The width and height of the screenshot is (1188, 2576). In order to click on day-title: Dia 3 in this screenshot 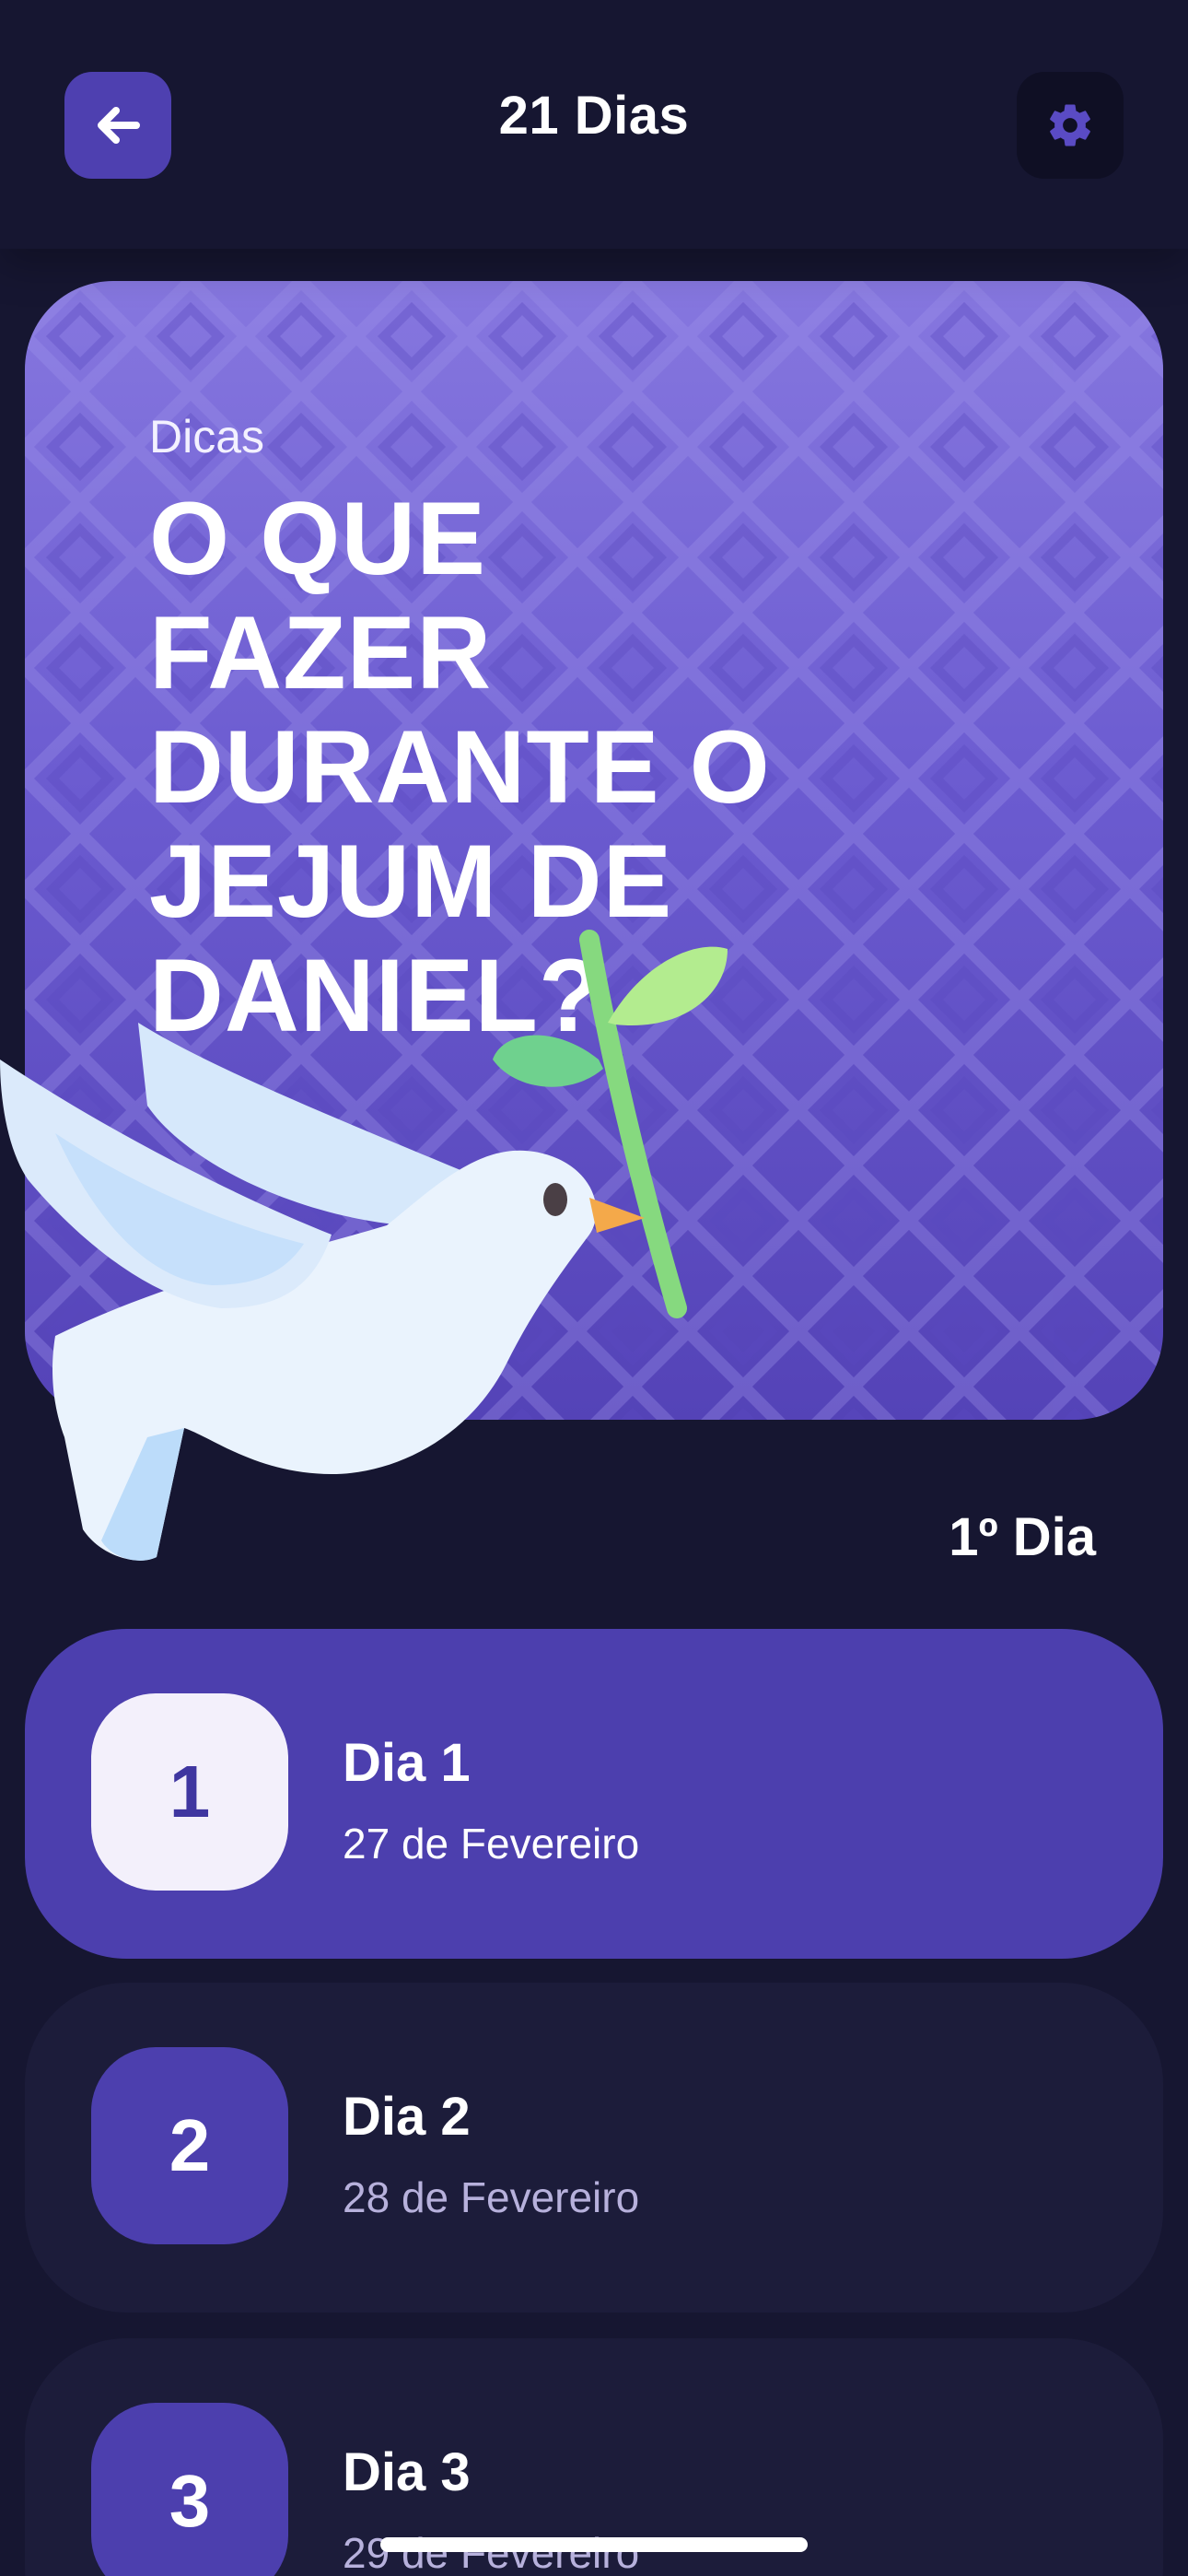, I will do `click(407, 2472)`.